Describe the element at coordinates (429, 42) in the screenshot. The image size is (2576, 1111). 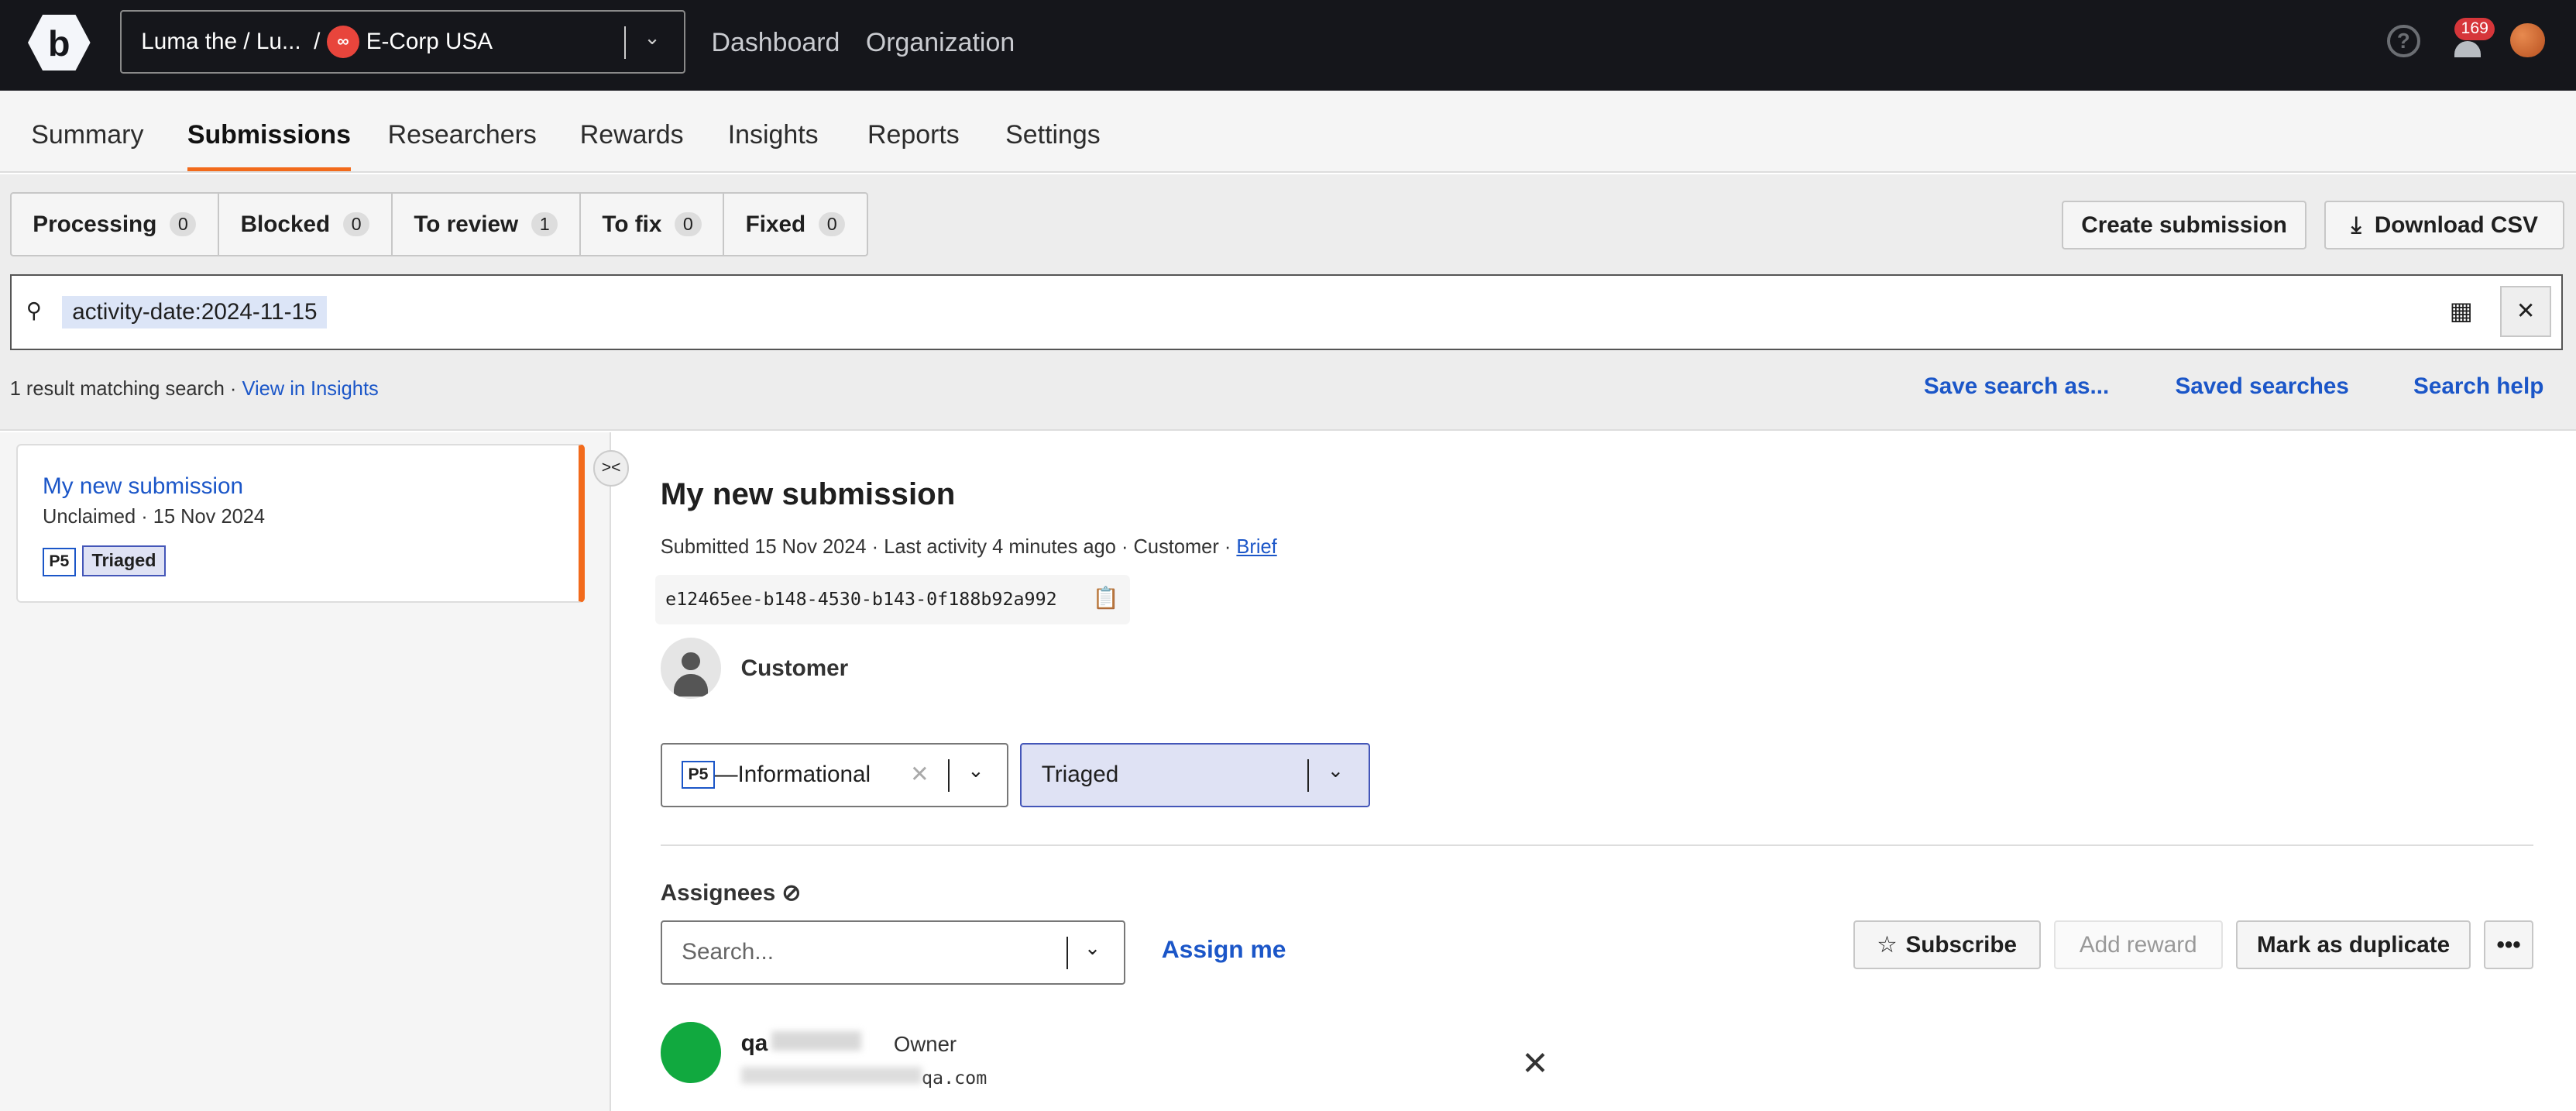
I see `company-name: E-Corp USA` at that location.